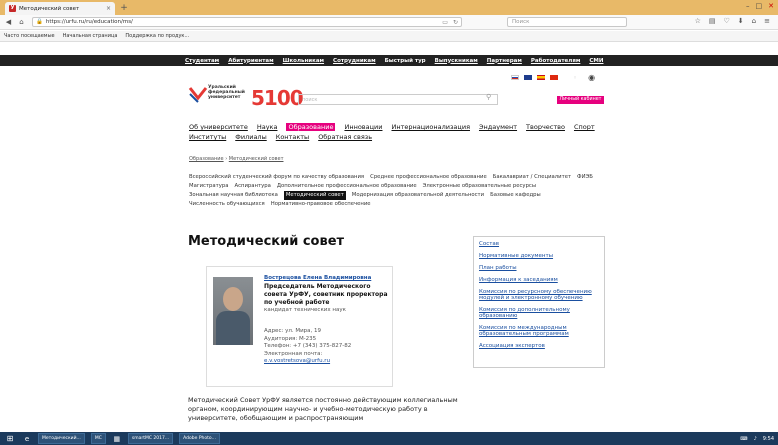 The width and height of the screenshot is (778, 445). I want to click on excel-icon: ▦, so click(117, 439).